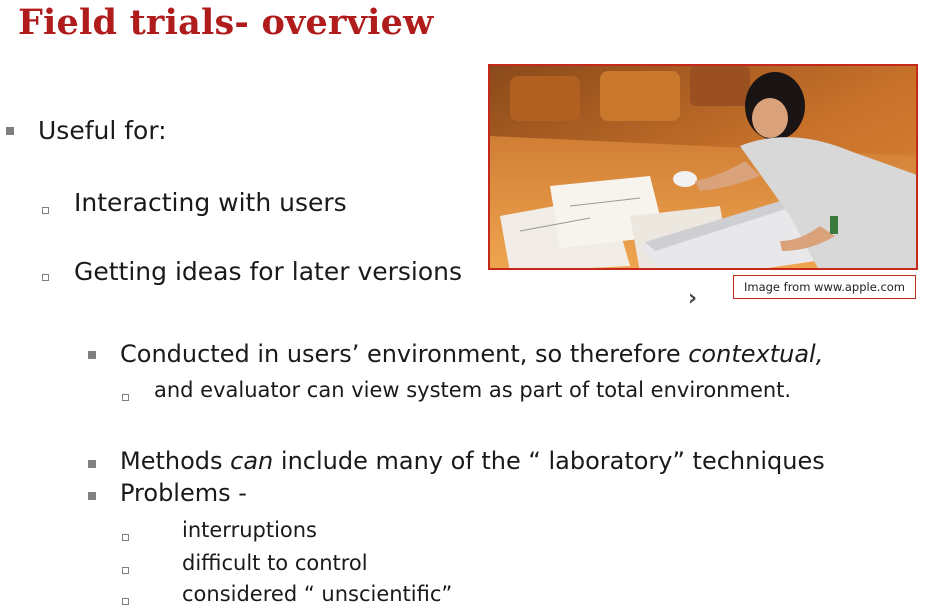 The image size is (934, 610). I want to click on useful-for-text: Useful for:, so click(102, 130).